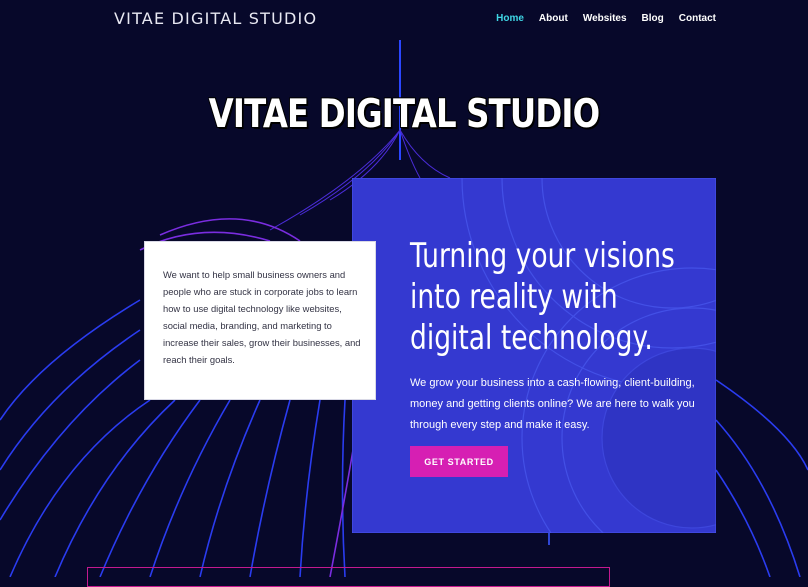  I want to click on feature-heading-line: Turning your visions, so click(542, 256).